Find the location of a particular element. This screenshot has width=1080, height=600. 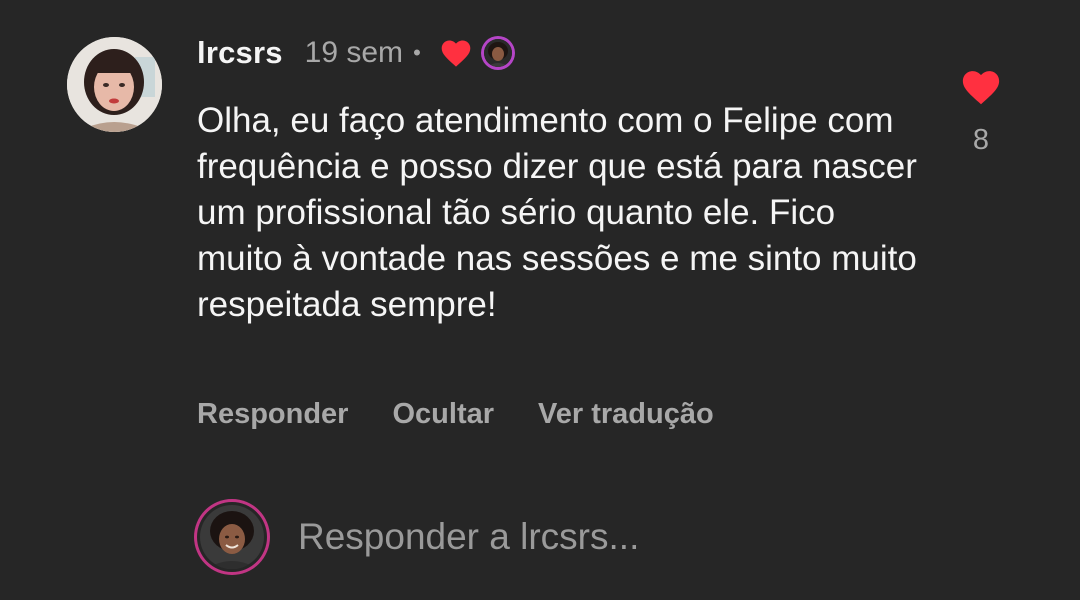

timestamp: 19 sem is located at coordinates (354, 52).